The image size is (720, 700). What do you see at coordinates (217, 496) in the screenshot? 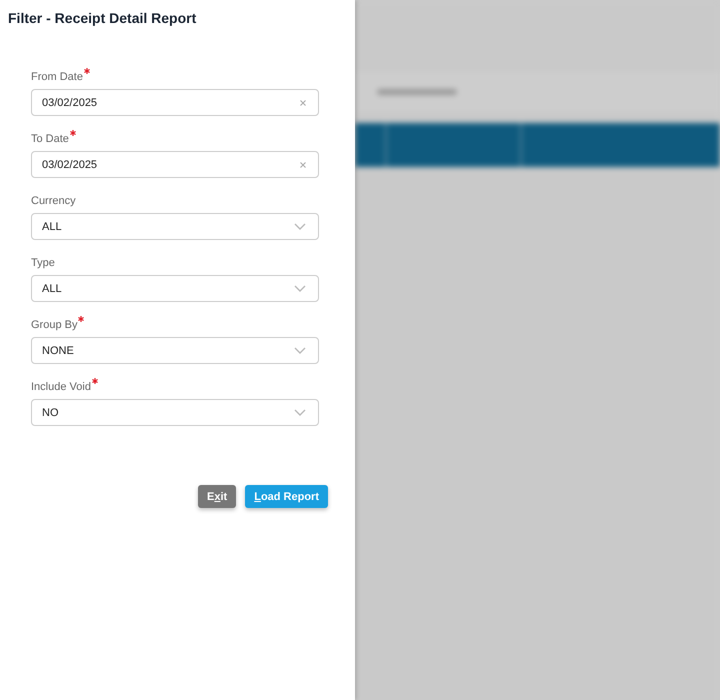
I see `exit-button: Exit` at bounding box center [217, 496].